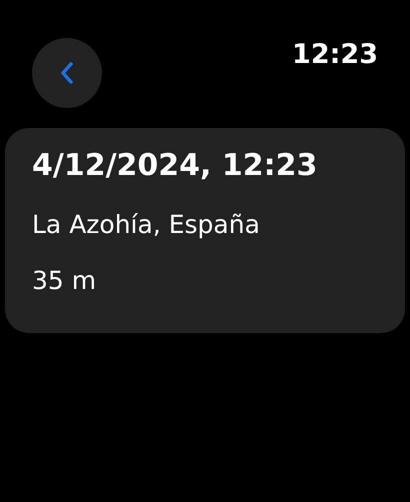 This screenshot has width=410, height=502. What do you see at coordinates (146, 225) in the screenshot?
I see `location-text: La Azohía, España` at bounding box center [146, 225].